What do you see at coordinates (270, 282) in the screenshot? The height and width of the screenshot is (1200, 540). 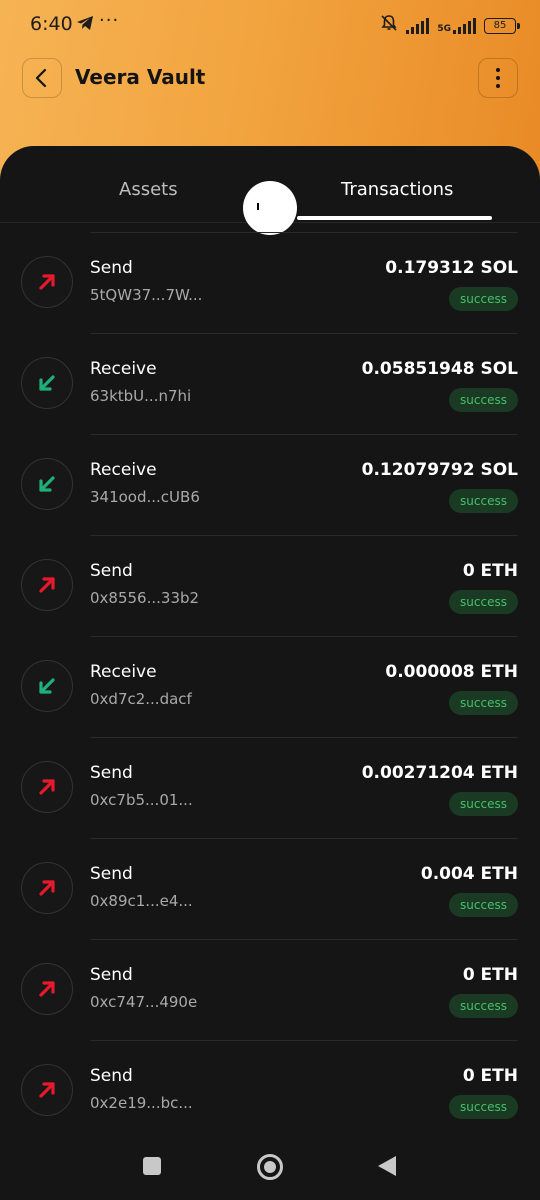 I see `transaction-row: Send 5tQW37...7W... 0.179312 SOL success` at bounding box center [270, 282].